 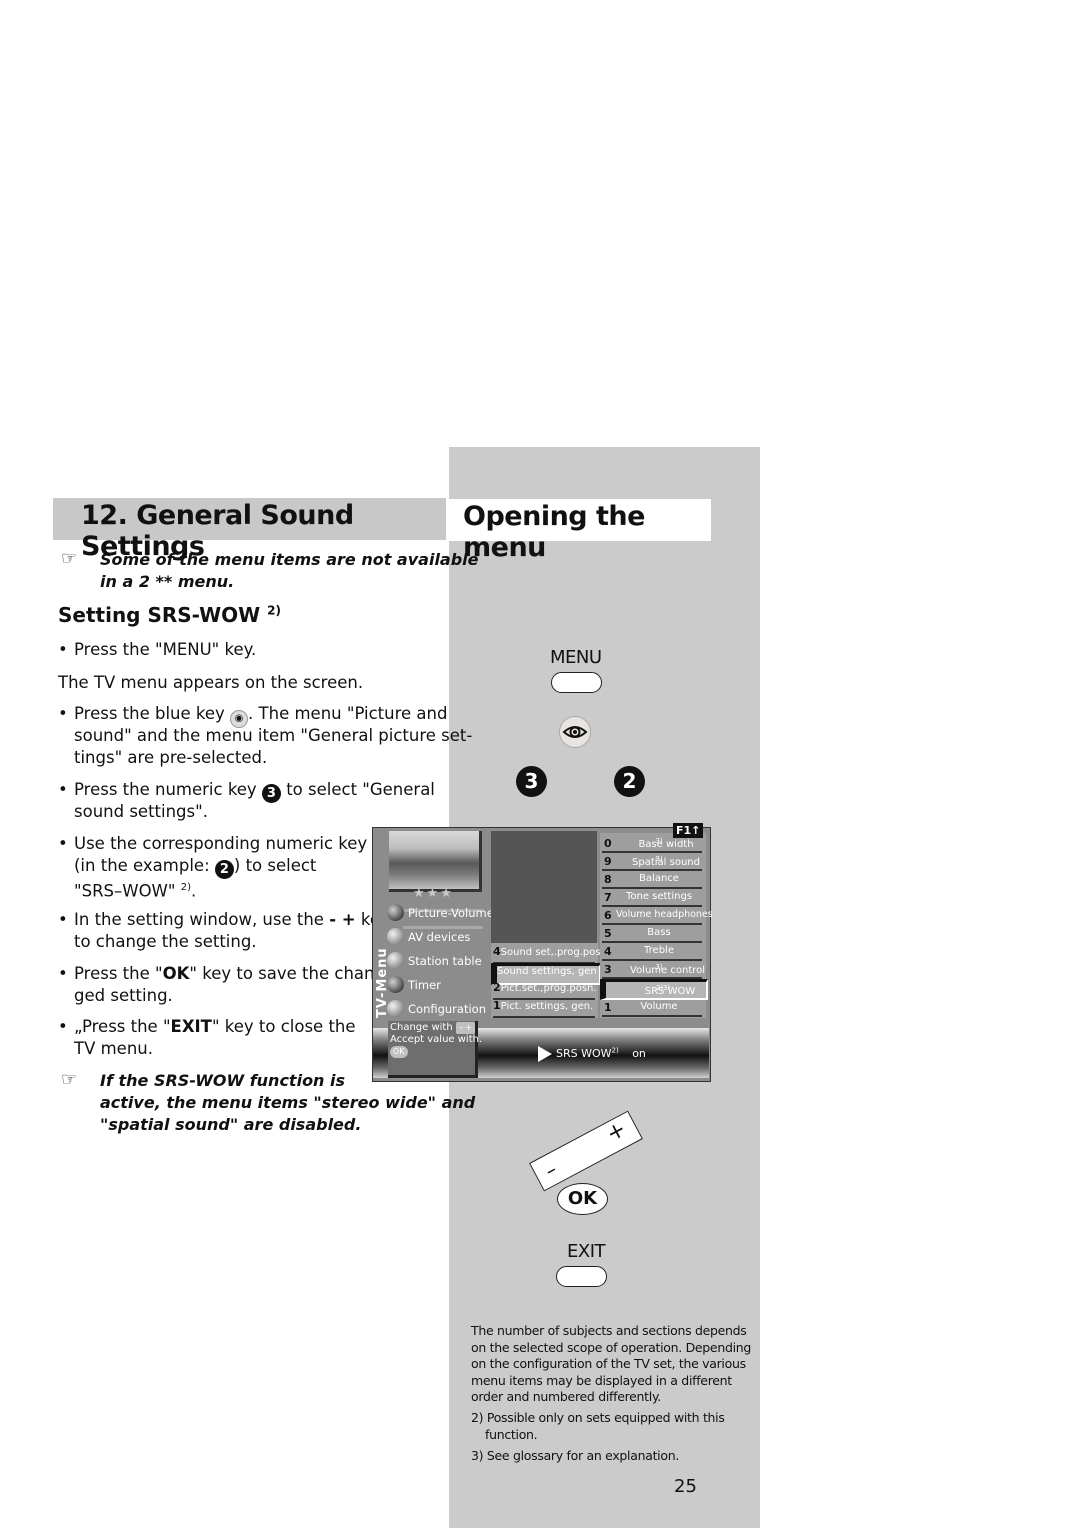 I want to click on help-accept-text: Accept value with., so click(x=436, y=1039).